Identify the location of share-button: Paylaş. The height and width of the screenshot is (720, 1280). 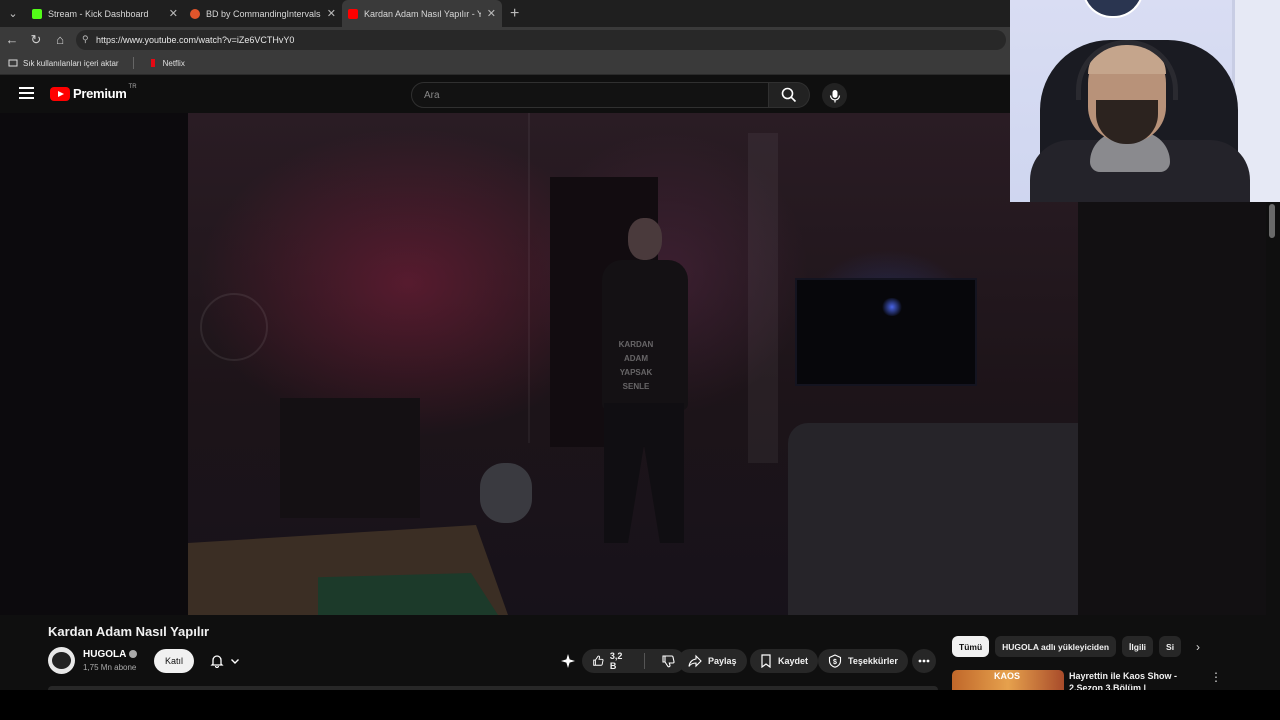
(712, 661).